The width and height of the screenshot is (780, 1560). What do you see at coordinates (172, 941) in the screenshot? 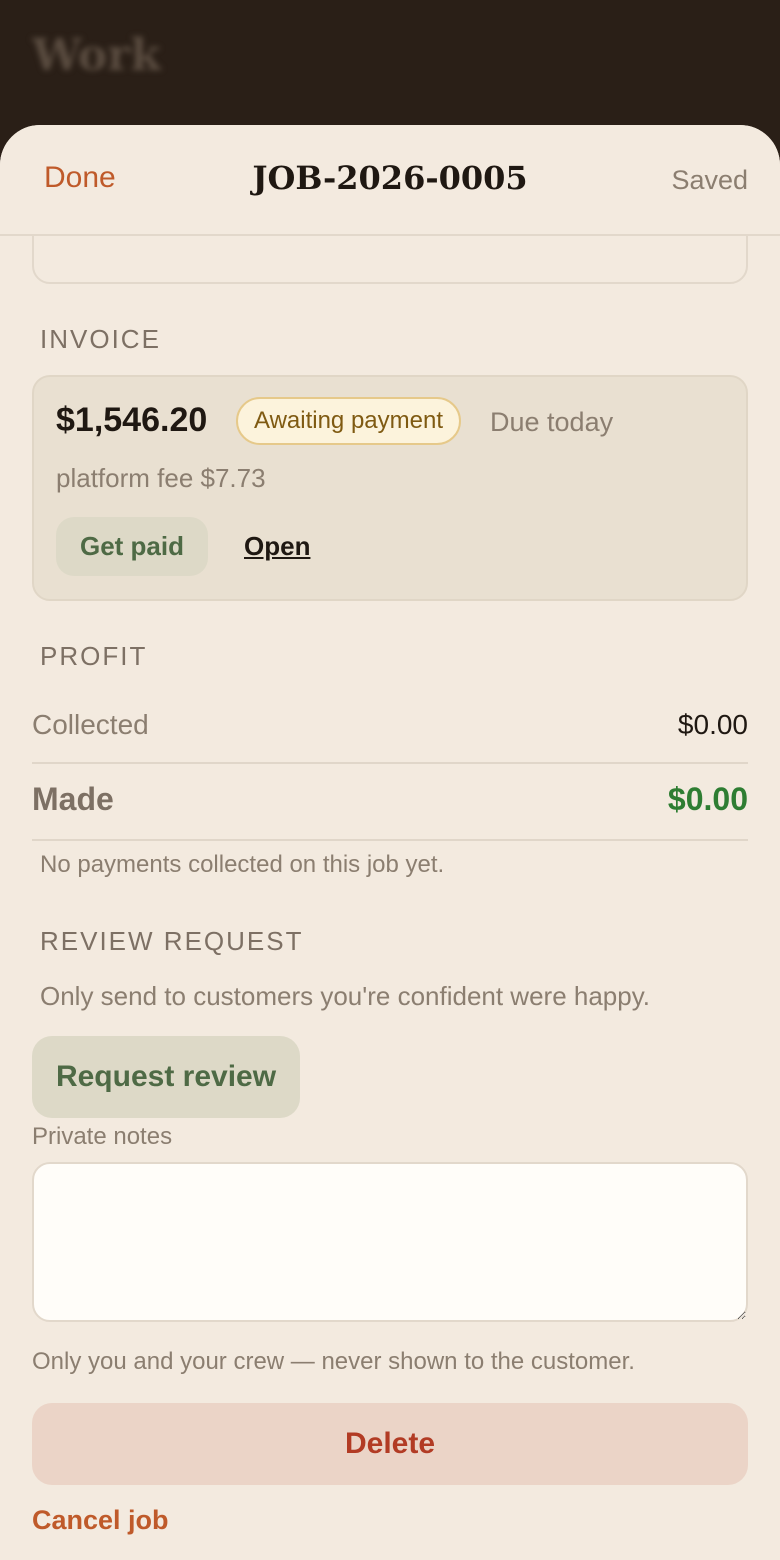
I see `review-section-label: REVIEW REQUEST` at bounding box center [172, 941].